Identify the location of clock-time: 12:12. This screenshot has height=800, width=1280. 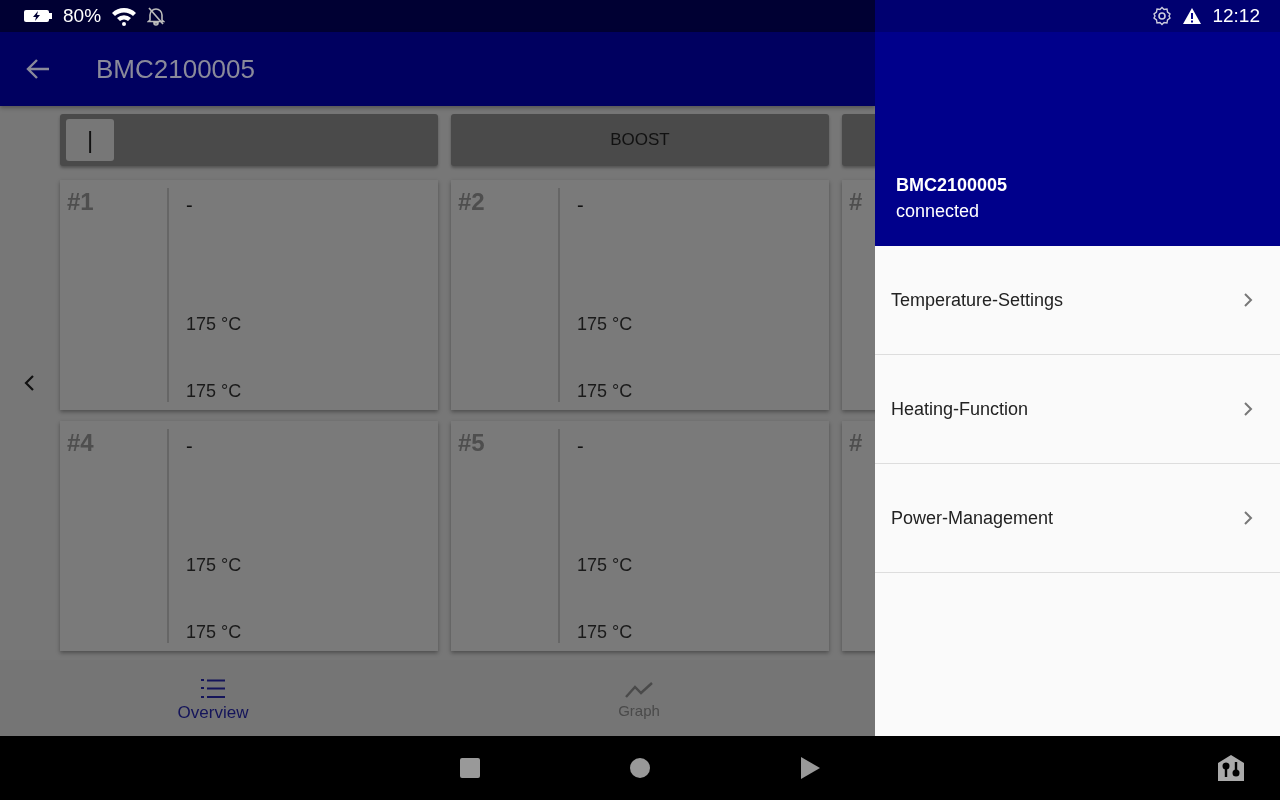
(1236, 16).